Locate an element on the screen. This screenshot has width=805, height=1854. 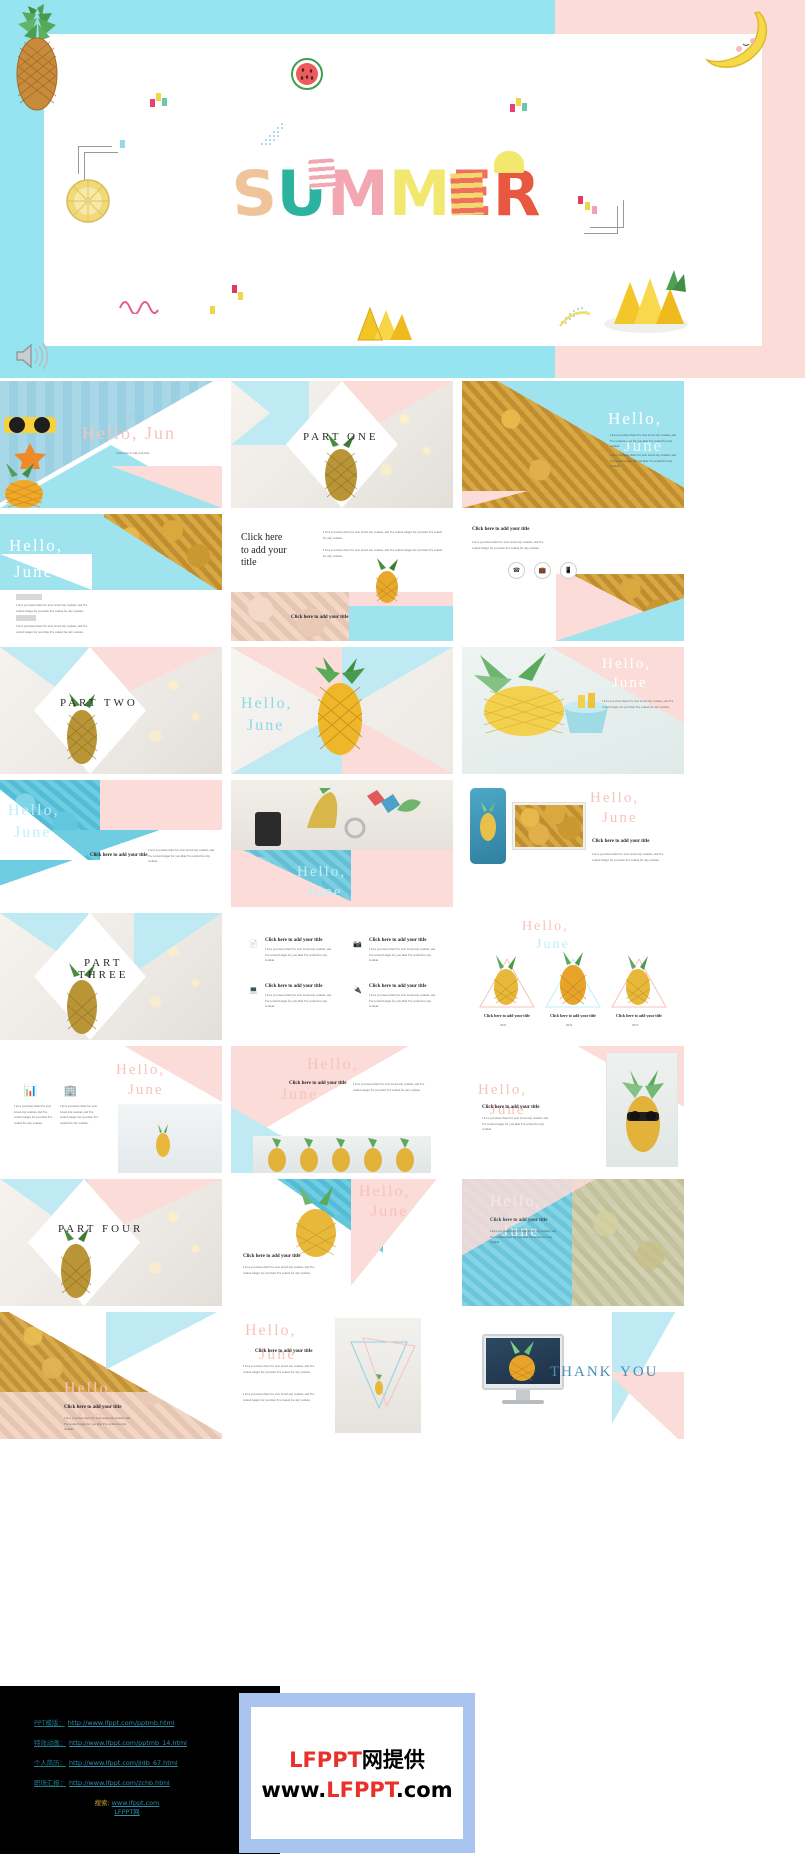
footer-link-url: http://www.lfppt.com/jldb_67.html is located at coordinates (123, 1763).